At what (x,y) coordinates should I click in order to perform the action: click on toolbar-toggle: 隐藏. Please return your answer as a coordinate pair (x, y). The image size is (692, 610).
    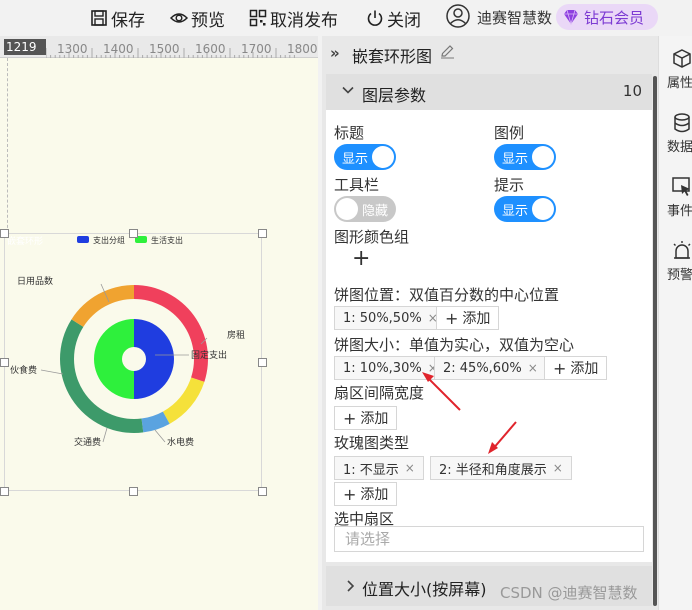
    Looking at the image, I should click on (365, 209).